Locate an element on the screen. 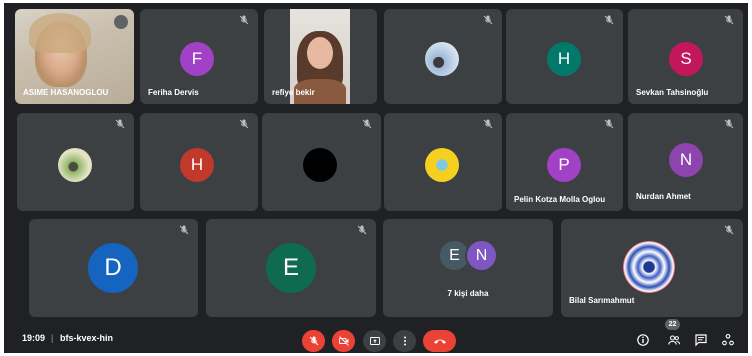  avatar-initial: D is located at coordinates (113, 268).